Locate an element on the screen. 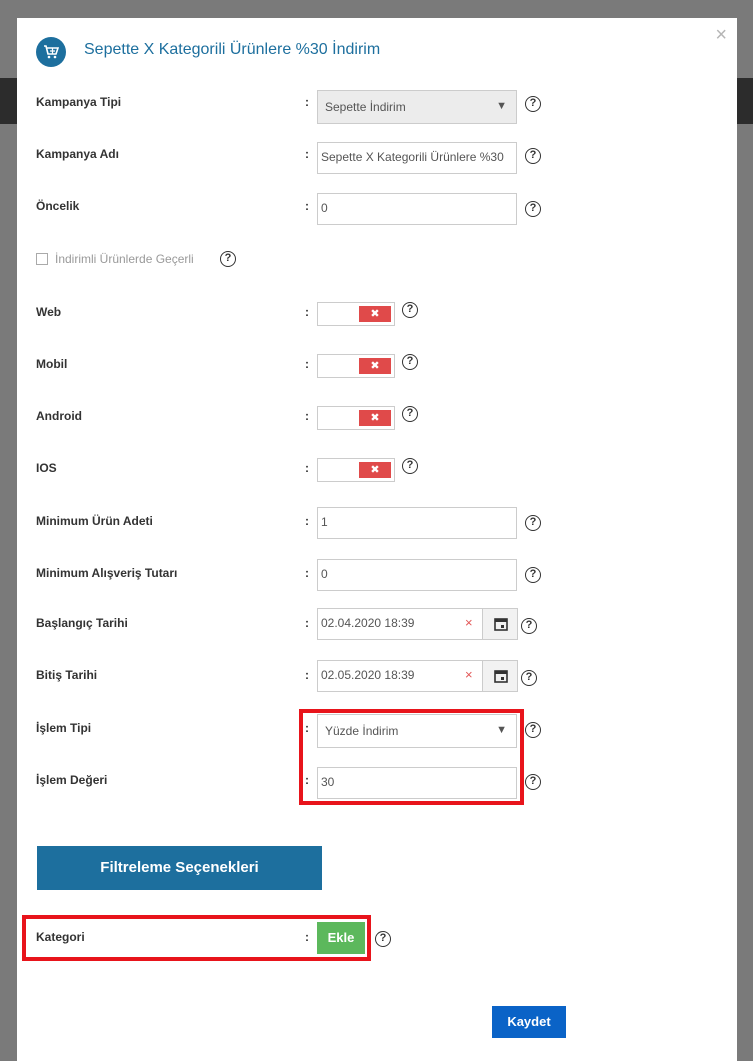 Image resolution: width=753 pixels, height=1061 pixels. start-date-label: Başlangıç Tarihi is located at coordinates (82, 623).